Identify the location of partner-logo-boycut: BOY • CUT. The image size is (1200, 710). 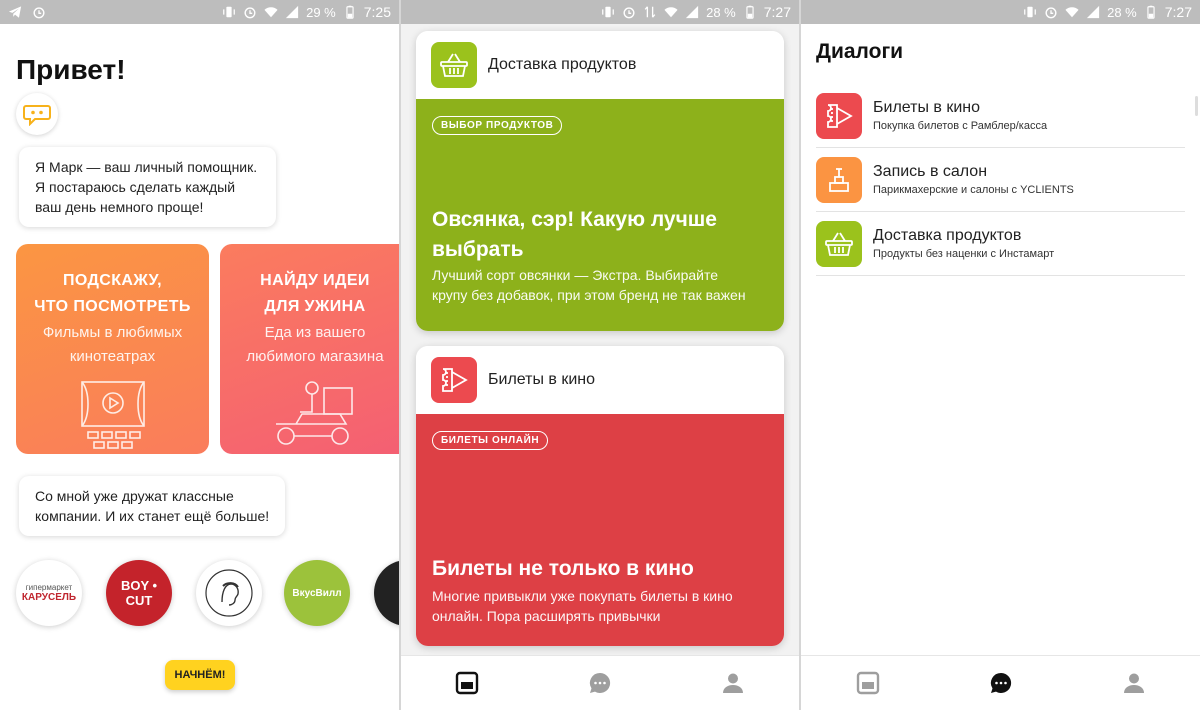
(139, 593).